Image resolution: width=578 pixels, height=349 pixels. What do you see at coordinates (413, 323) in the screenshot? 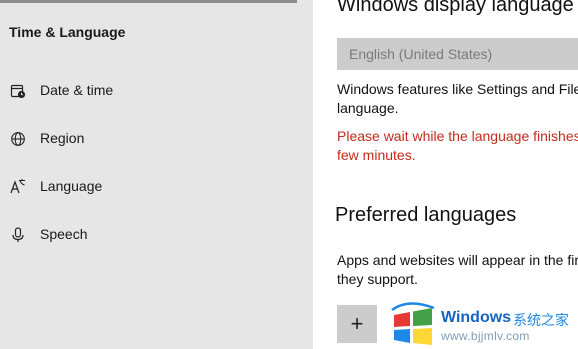
I see `windows-logo-icon` at bounding box center [413, 323].